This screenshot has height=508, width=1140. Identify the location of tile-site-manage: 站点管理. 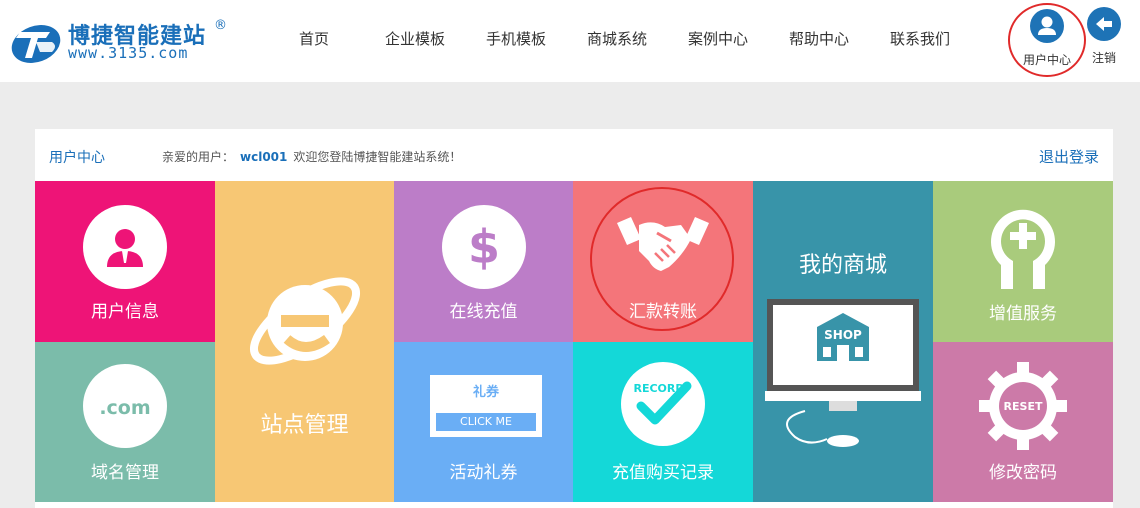
(304, 341).